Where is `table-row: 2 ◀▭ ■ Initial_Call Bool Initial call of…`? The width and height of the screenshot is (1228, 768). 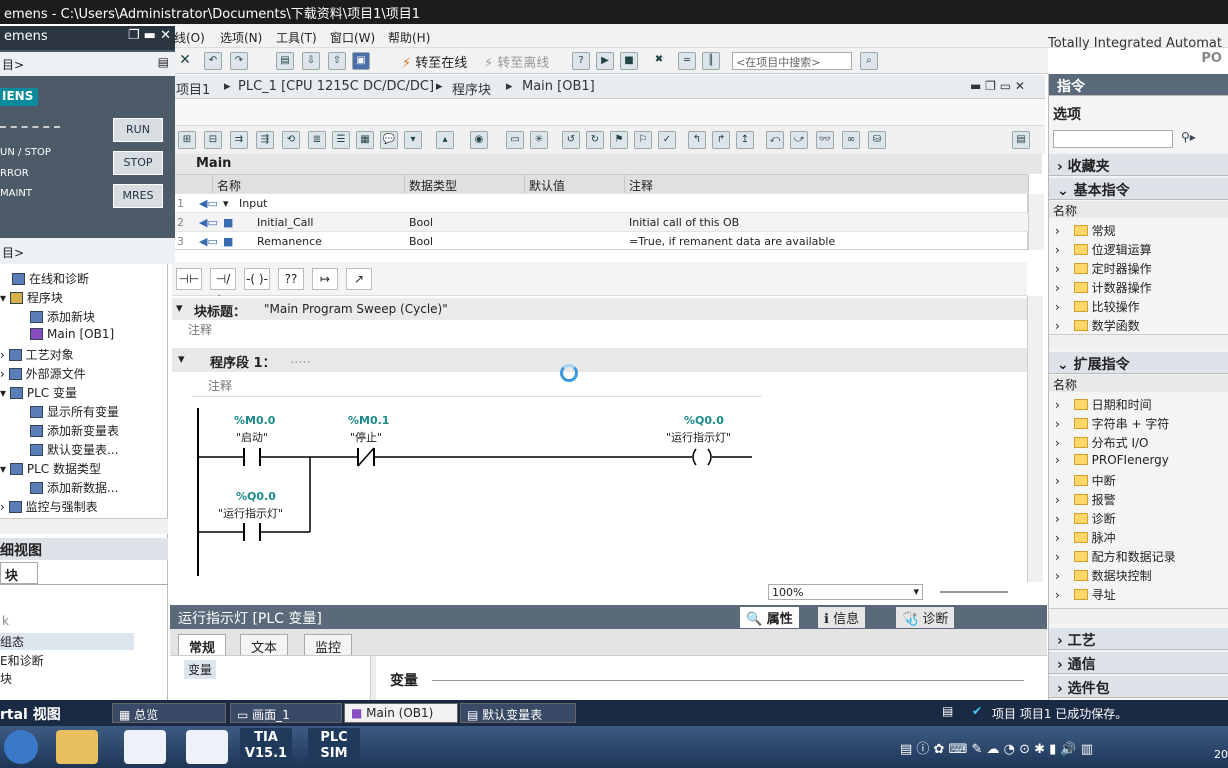 table-row: 2 ◀▭ ■ Initial_Call Bool Initial call of… is located at coordinates (601, 221).